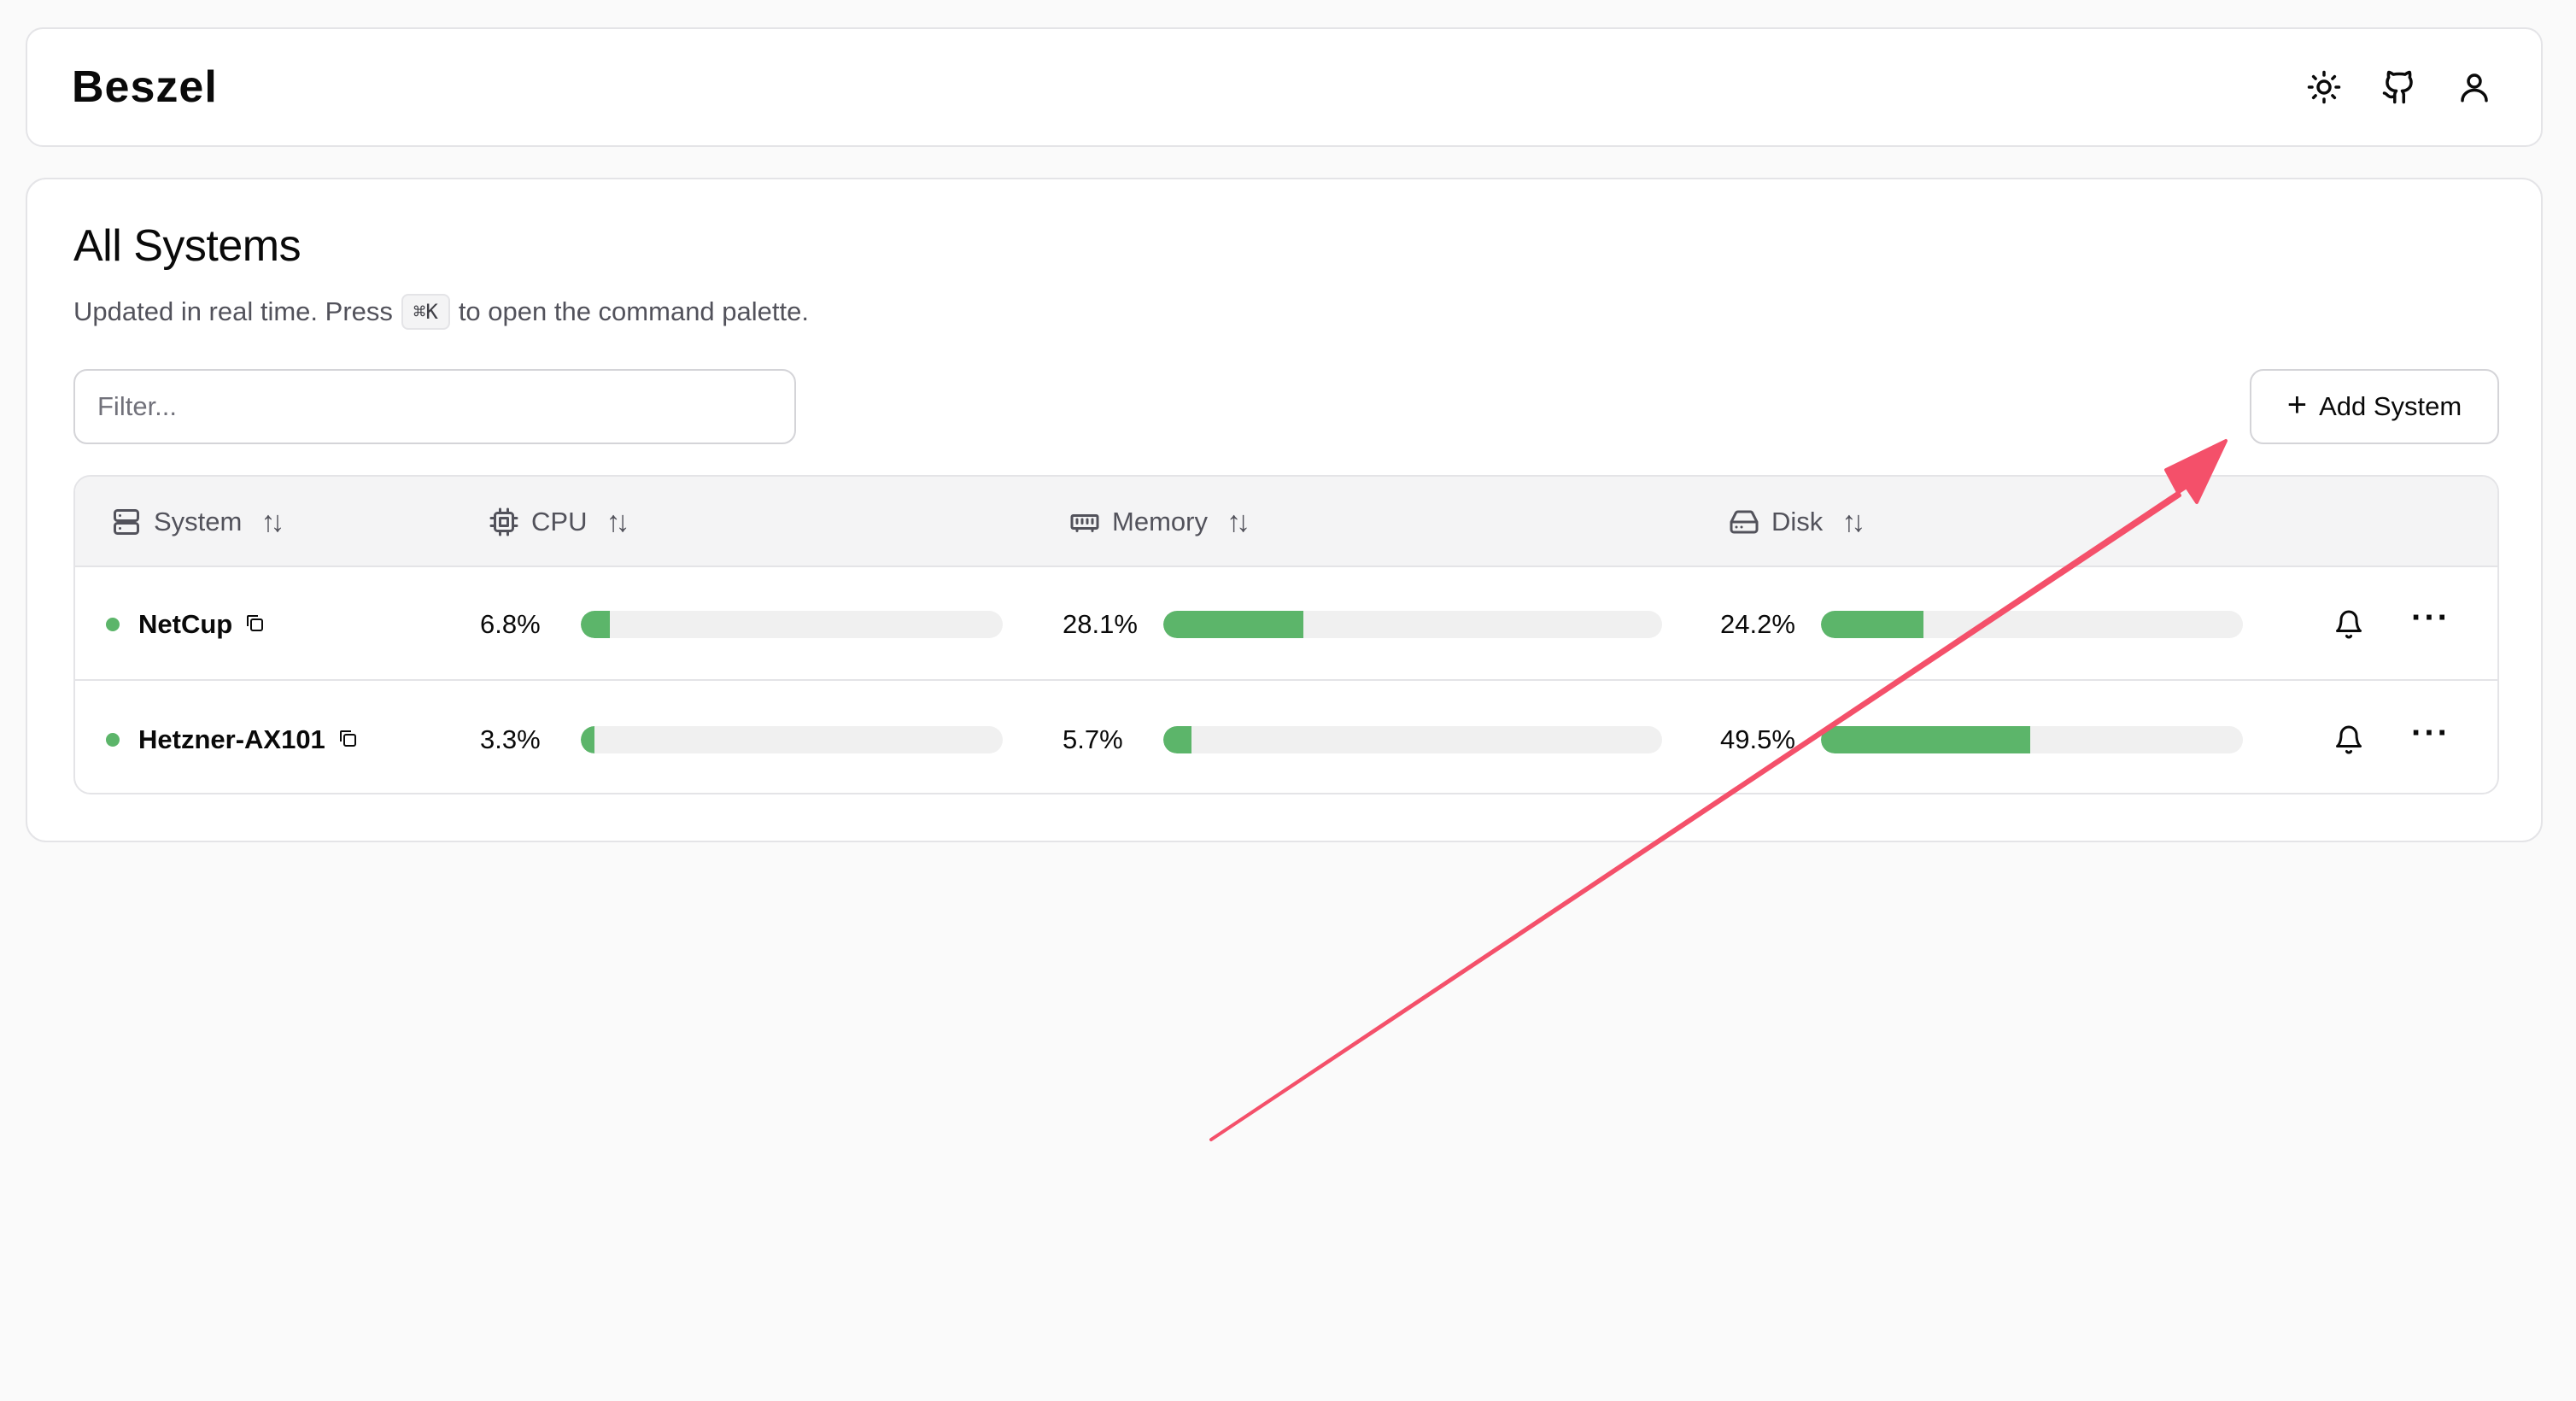 The height and width of the screenshot is (1401, 2576). I want to click on disk-value: 24.2%, so click(1757, 623).